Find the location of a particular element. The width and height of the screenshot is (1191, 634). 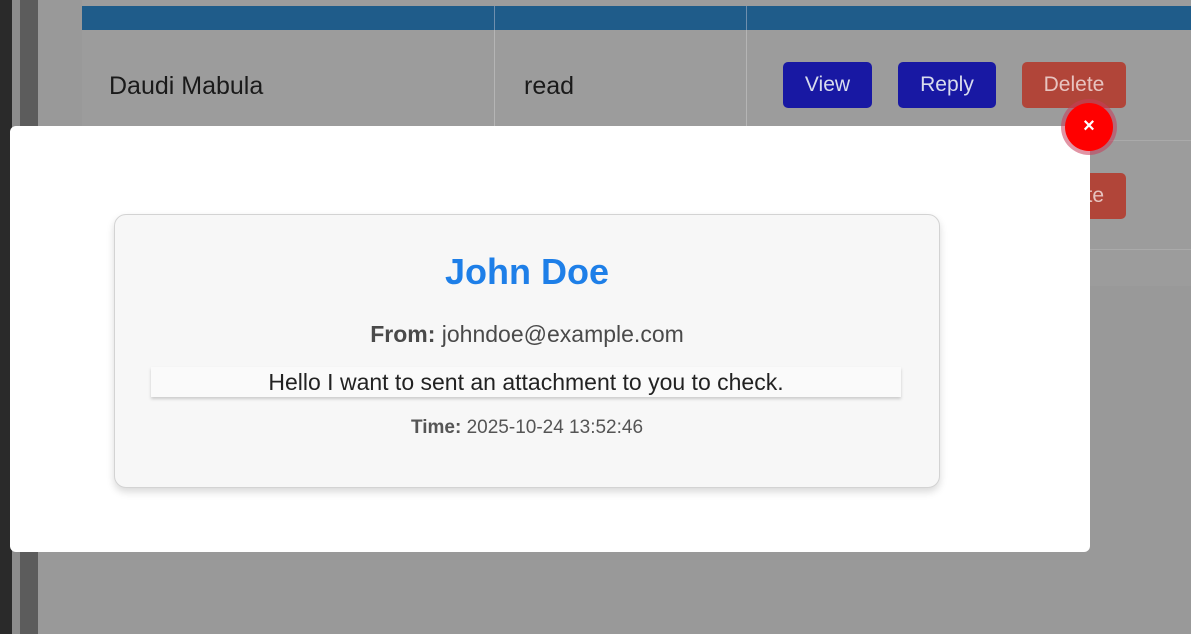

view-button: View is located at coordinates (827, 85).